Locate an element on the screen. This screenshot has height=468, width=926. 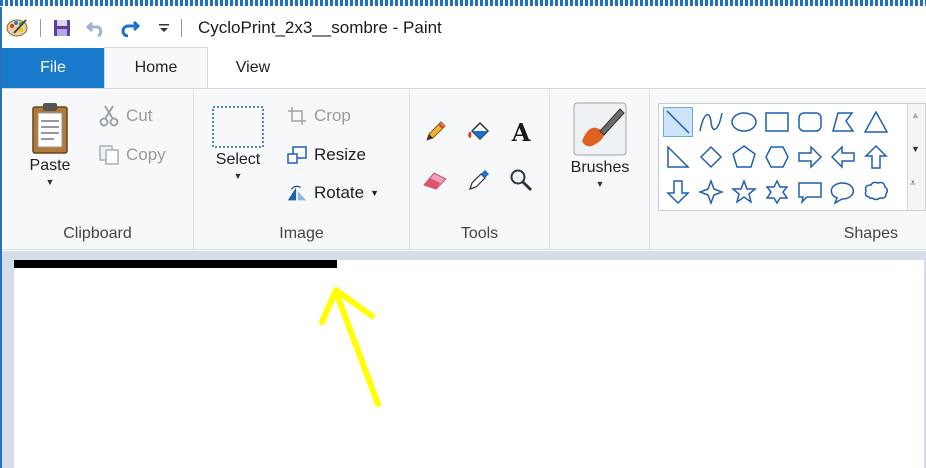
annotation-arrow-icon is located at coordinates (350, 347).